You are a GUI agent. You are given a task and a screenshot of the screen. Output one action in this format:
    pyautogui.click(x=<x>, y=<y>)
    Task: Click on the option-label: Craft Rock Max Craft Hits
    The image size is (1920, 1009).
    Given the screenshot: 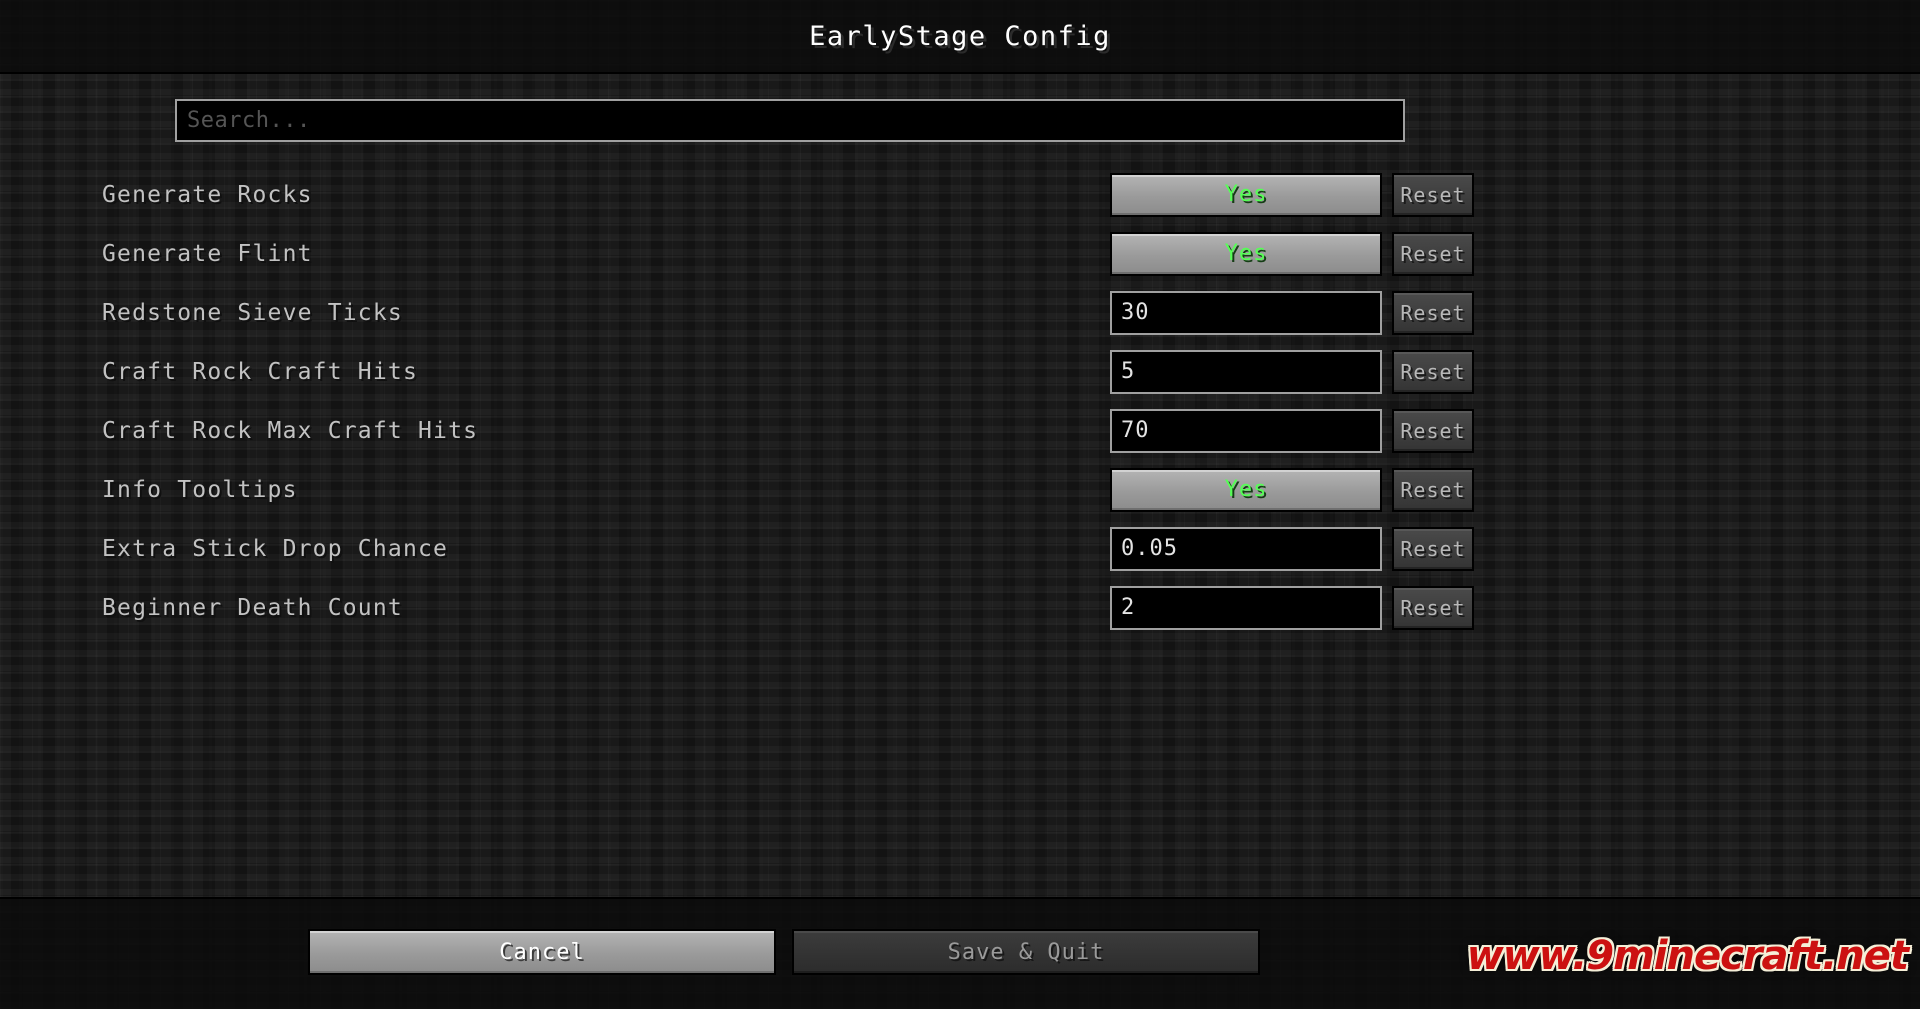 What is the action you would take?
    pyautogui.click(x=290, y=430)
    